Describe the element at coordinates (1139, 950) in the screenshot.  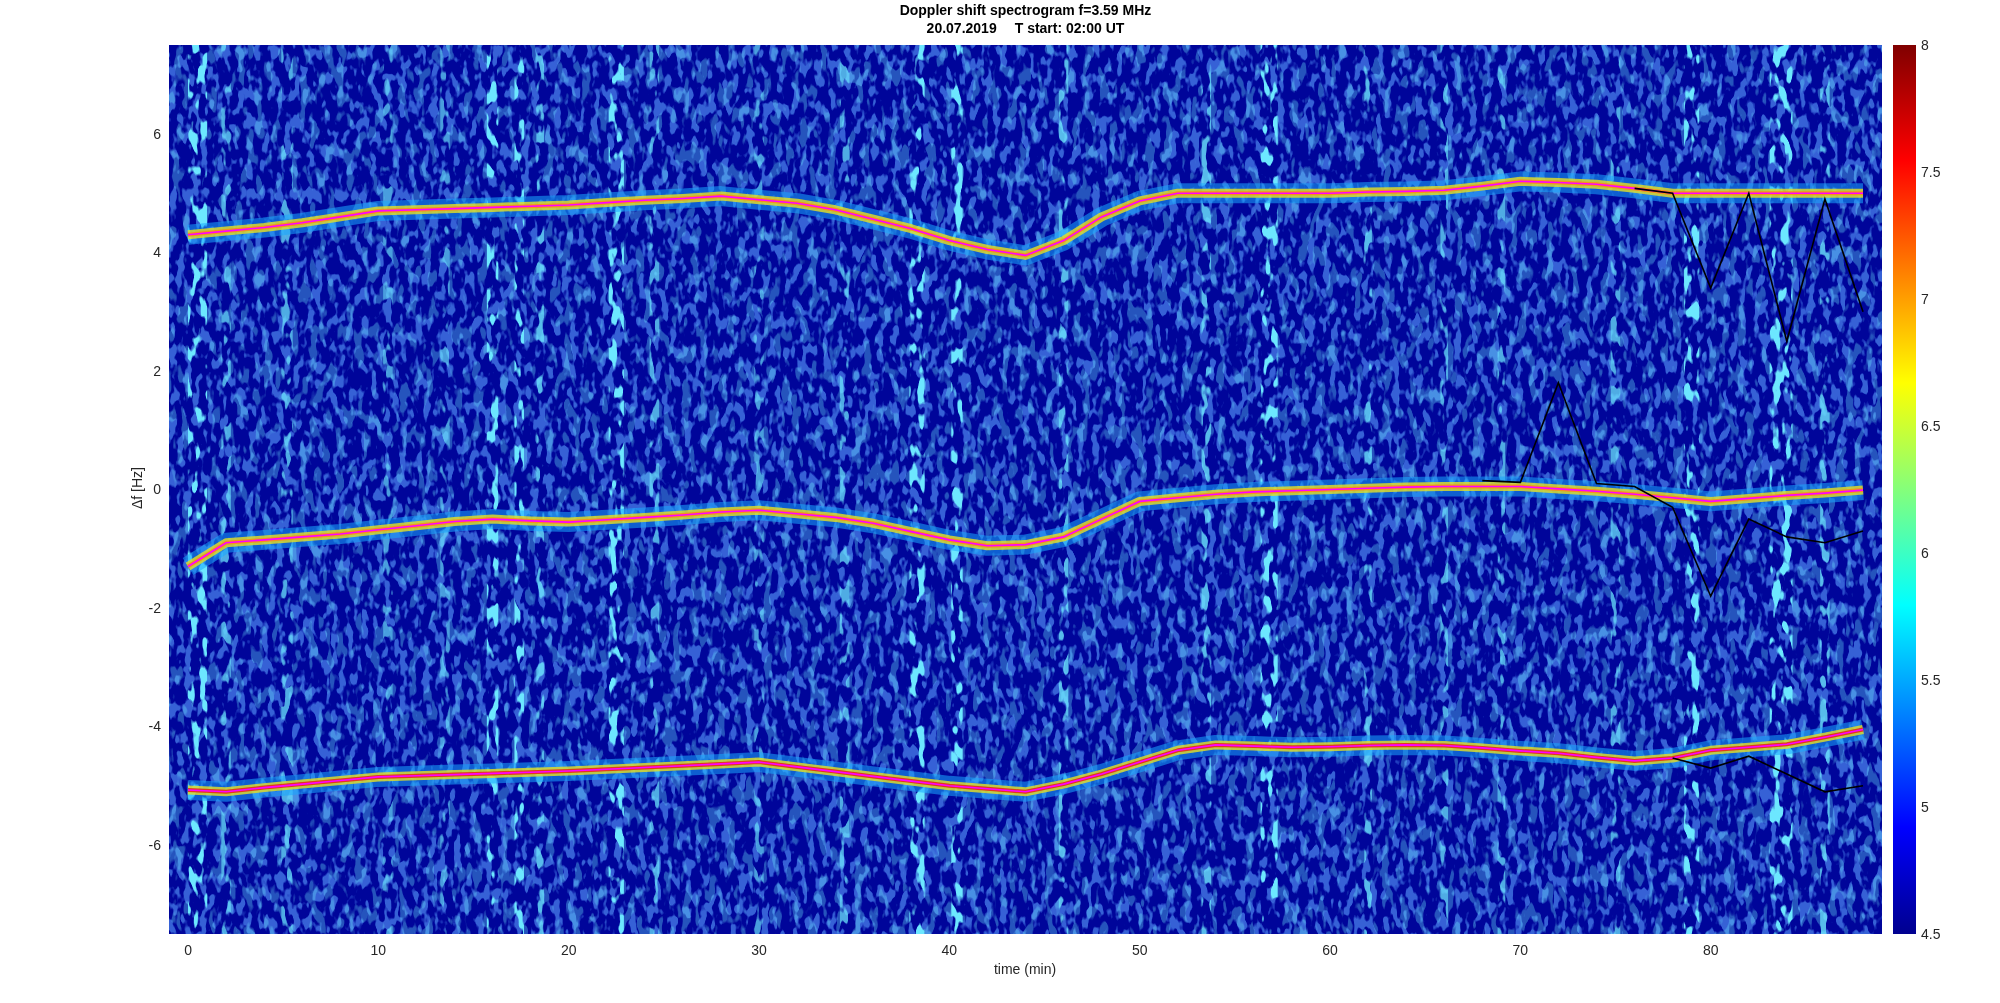
I see `x-tick-label: 50` at that location.